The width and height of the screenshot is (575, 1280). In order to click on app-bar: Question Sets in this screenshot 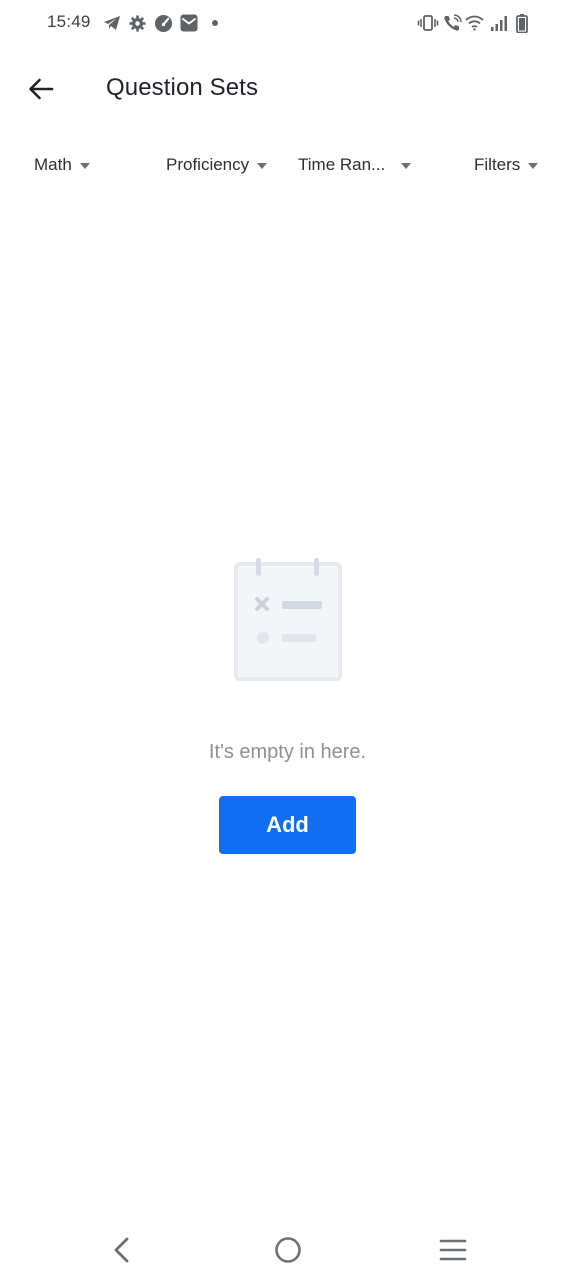, I will do `click(287, 88)`.